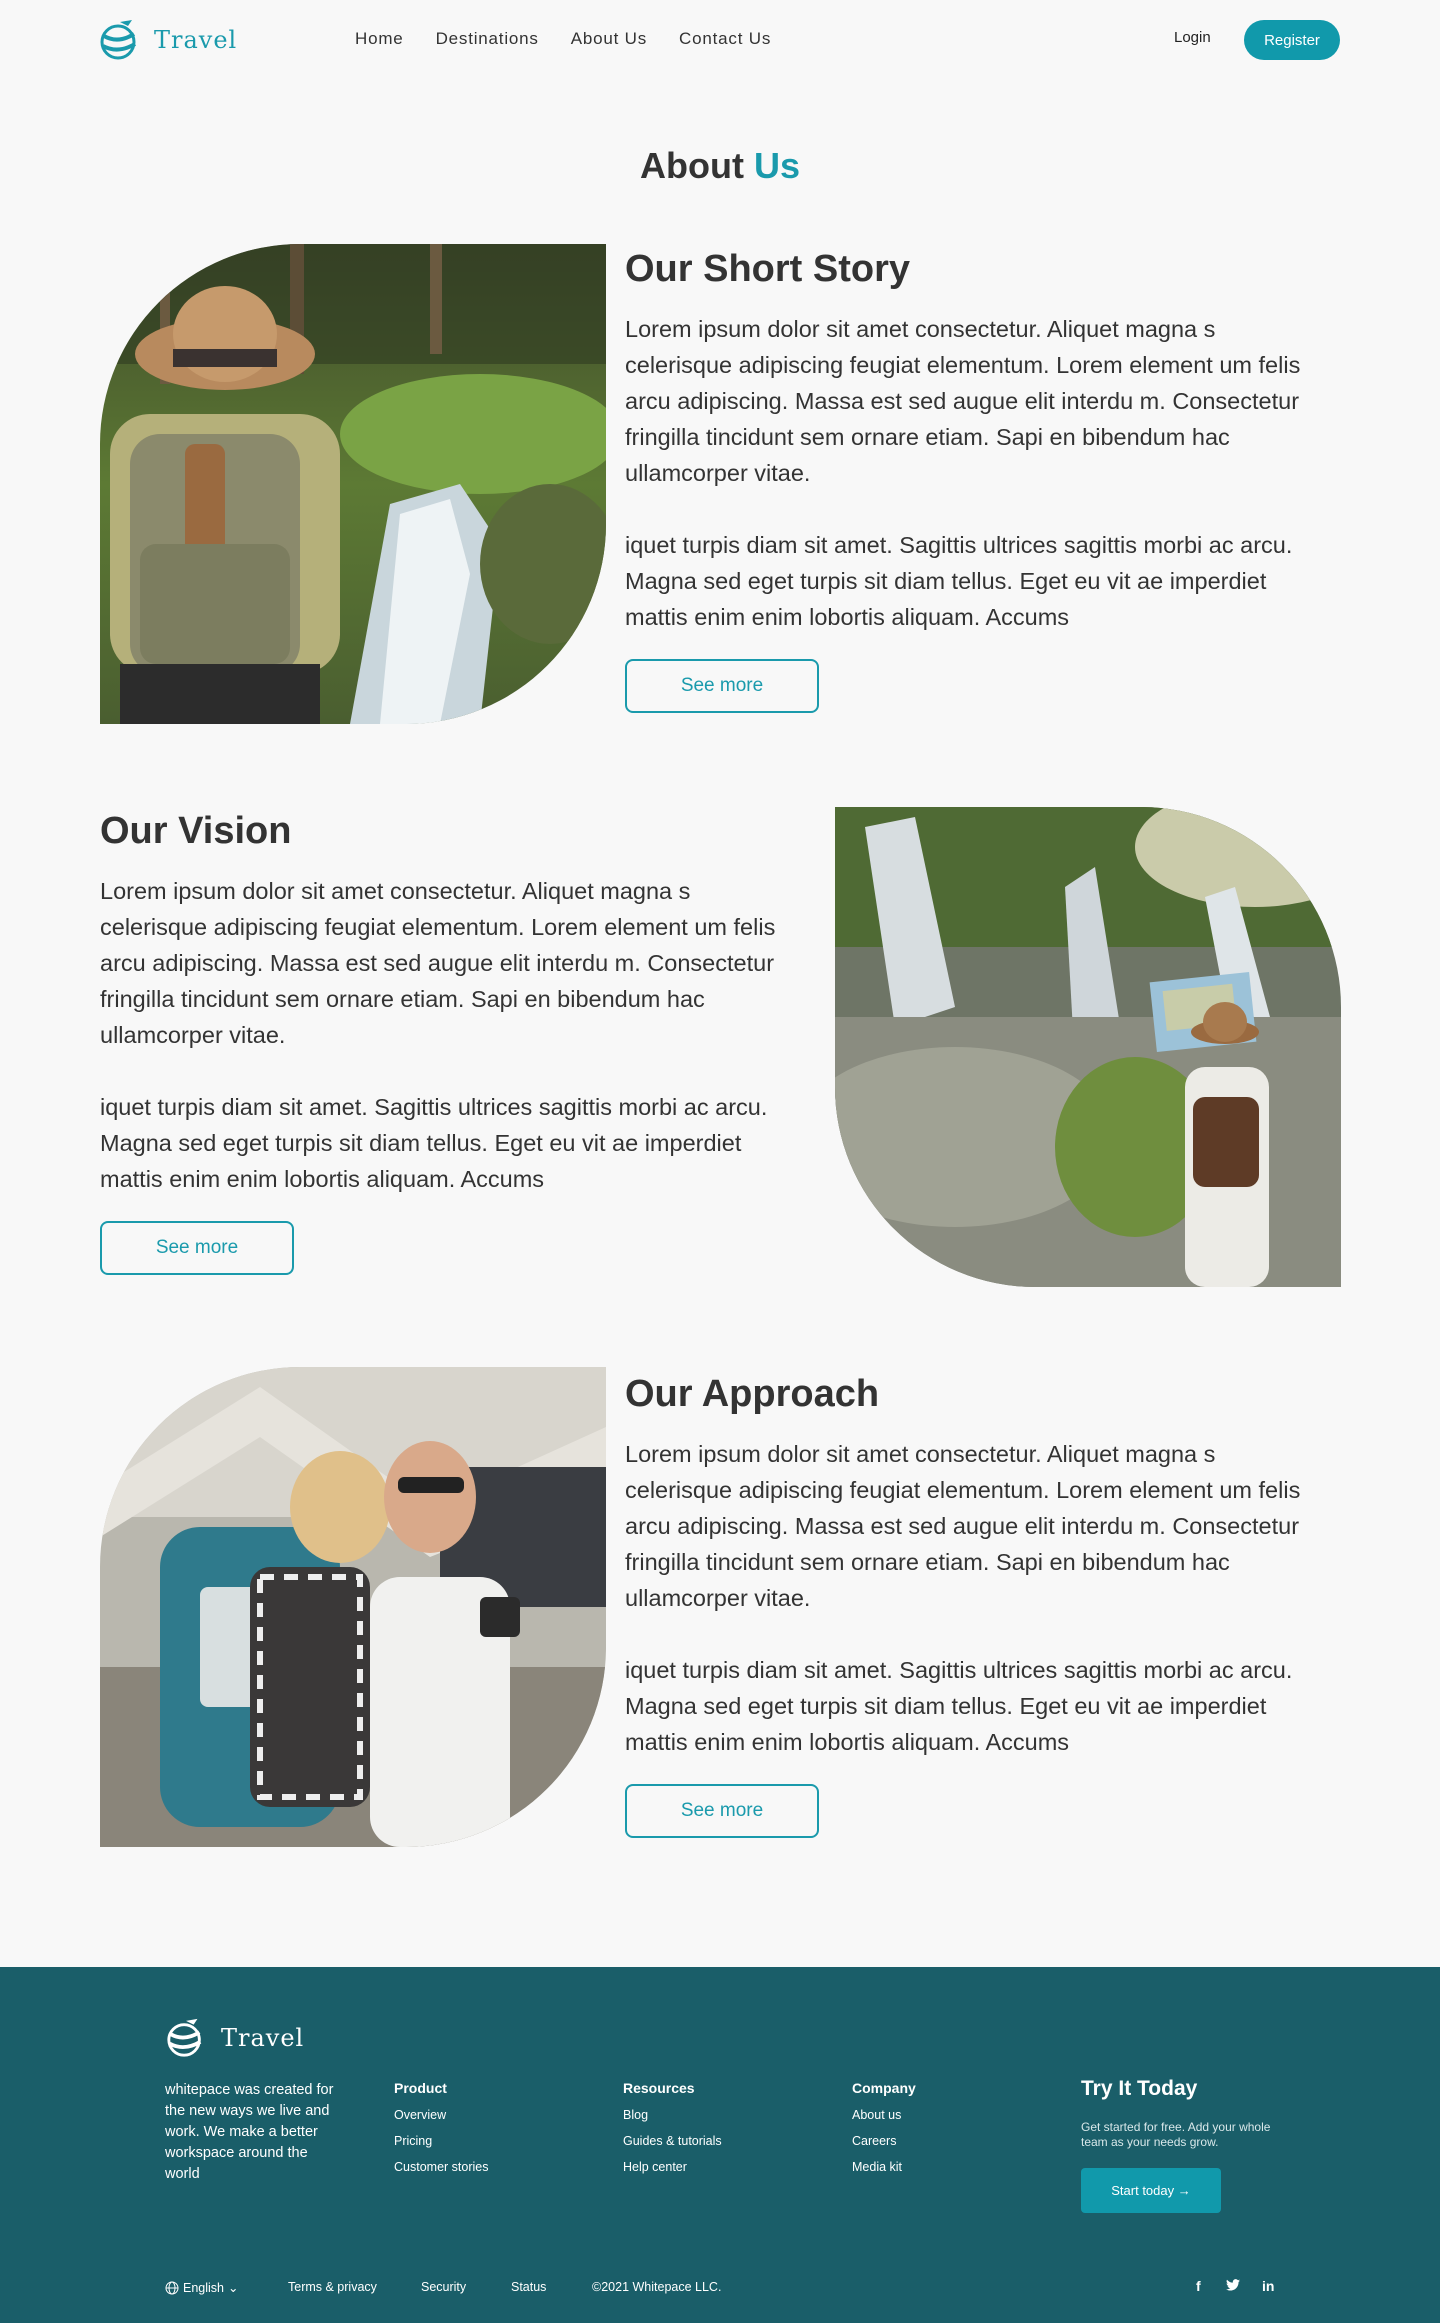  I want to click on twitter-icon, so click(1233, 2286).